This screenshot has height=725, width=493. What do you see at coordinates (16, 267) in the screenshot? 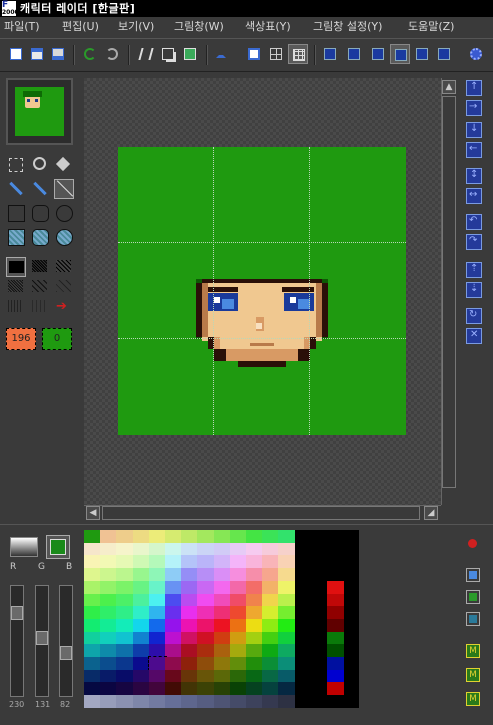
I see `pattern-solid` at bounding box center [16, 267].